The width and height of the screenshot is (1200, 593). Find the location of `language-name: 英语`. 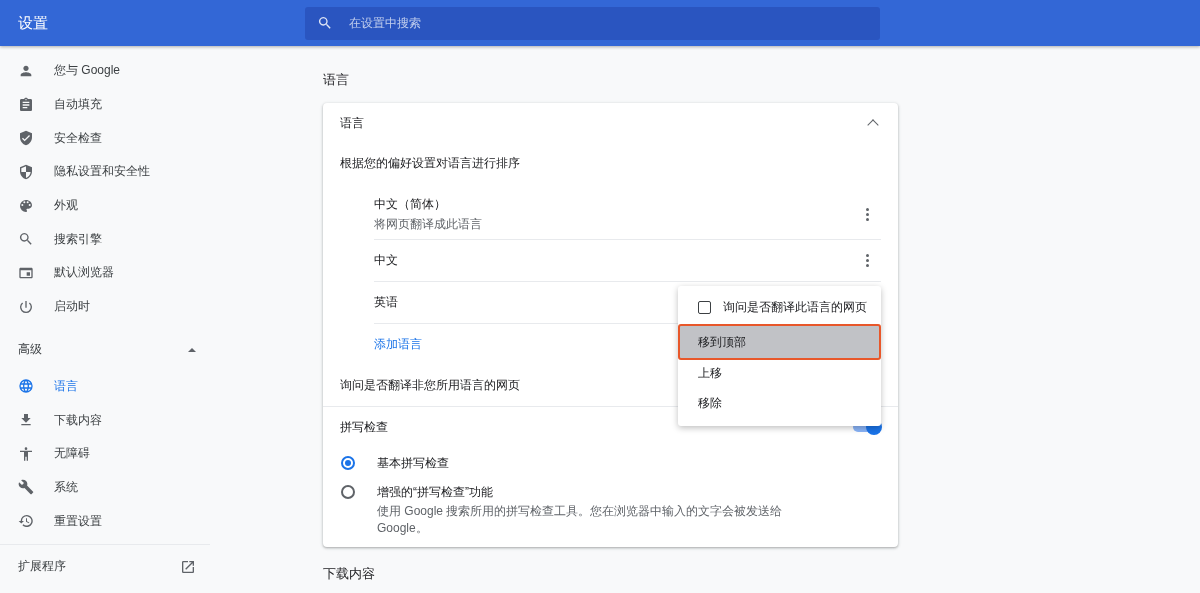

language-name: 英语 is located at coordinates (386, 302).